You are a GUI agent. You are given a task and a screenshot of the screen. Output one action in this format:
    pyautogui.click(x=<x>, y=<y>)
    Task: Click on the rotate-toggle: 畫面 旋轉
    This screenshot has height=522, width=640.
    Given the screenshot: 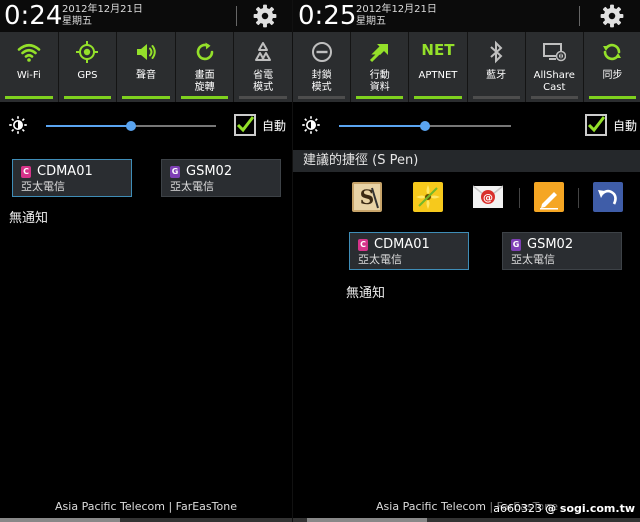 What is the action you would take?
    pyautogui.click(x=205, y=67)
    